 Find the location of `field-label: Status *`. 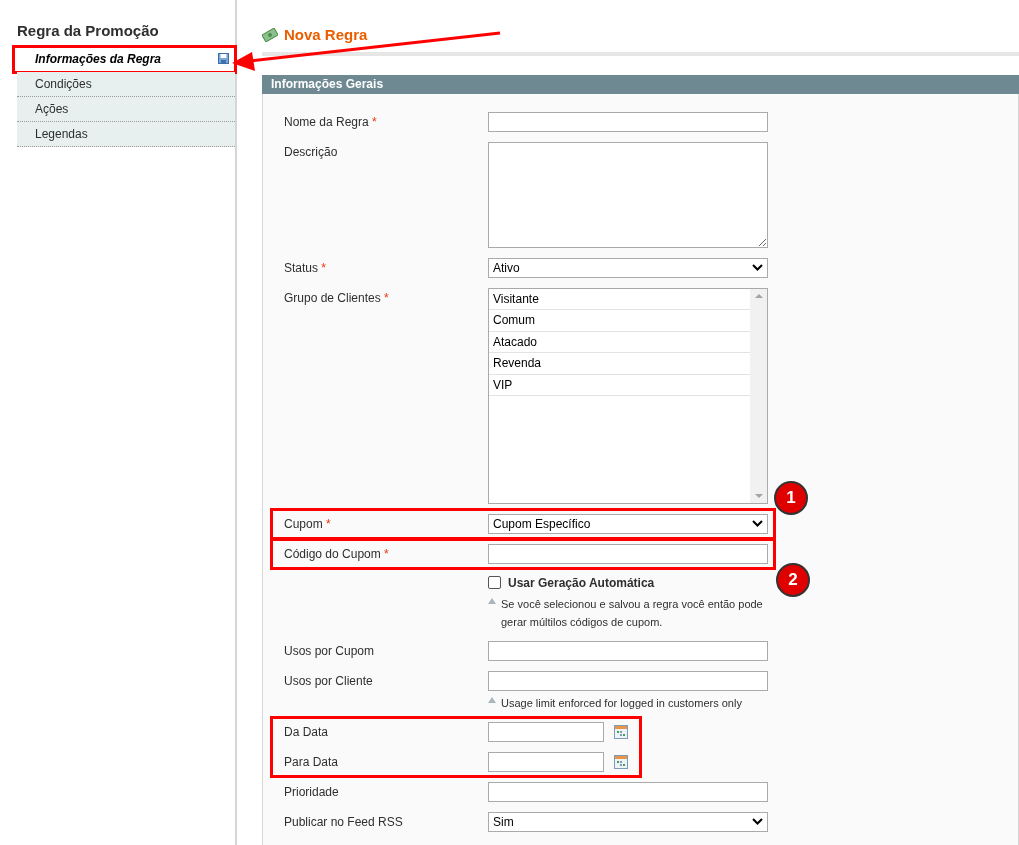

field-label: Status * is located at coordinates (305, 267).